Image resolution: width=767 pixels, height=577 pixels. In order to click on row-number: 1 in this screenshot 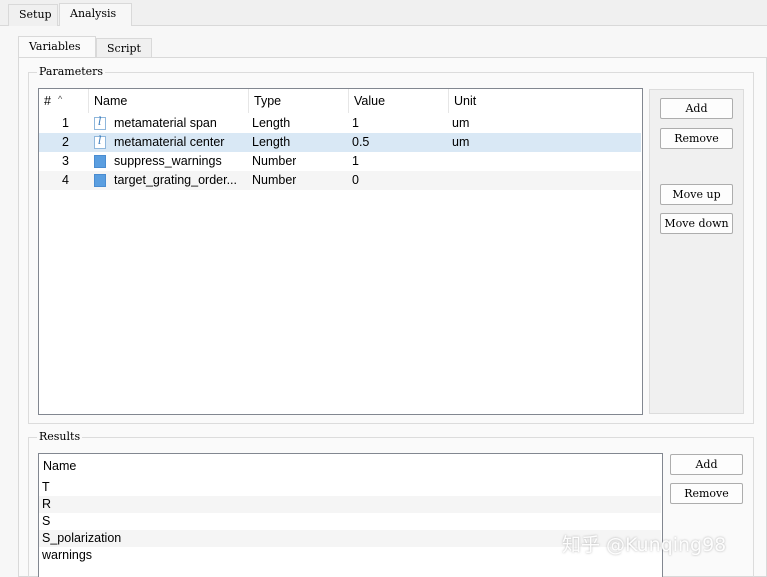, I will do `click(65, 123)`.